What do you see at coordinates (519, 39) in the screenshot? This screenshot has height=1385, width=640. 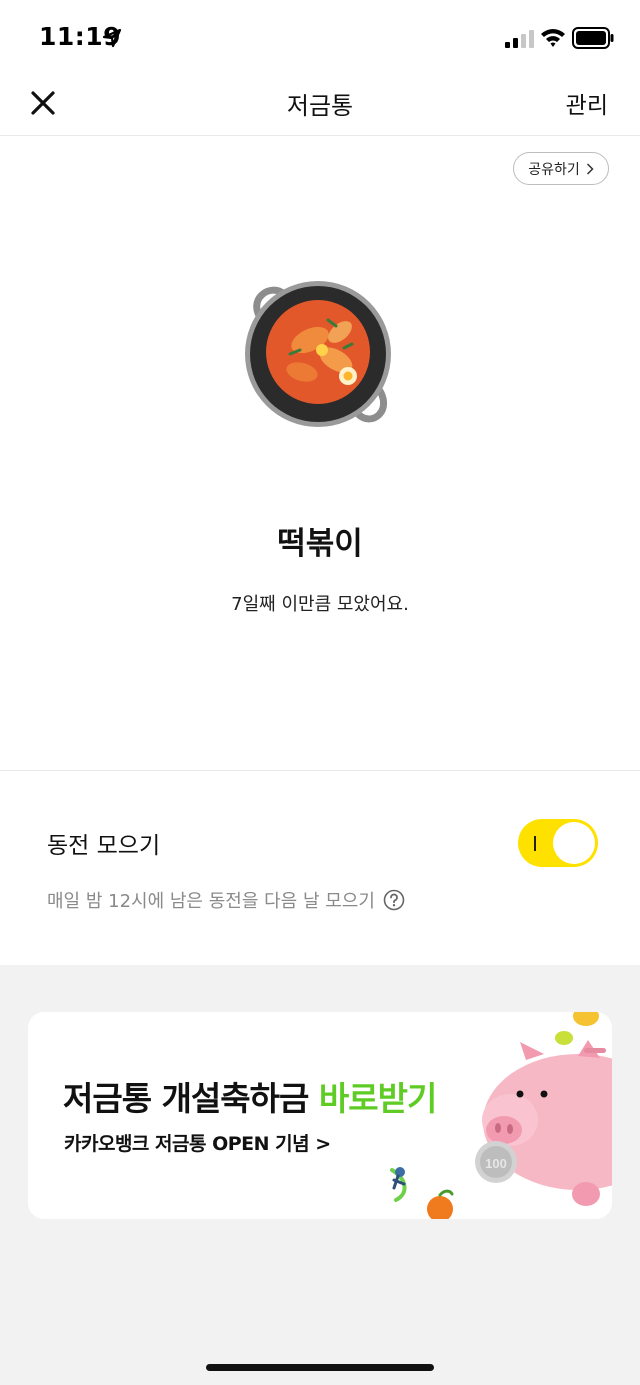 I see `signal-icon` at bounding box center [519, 39].